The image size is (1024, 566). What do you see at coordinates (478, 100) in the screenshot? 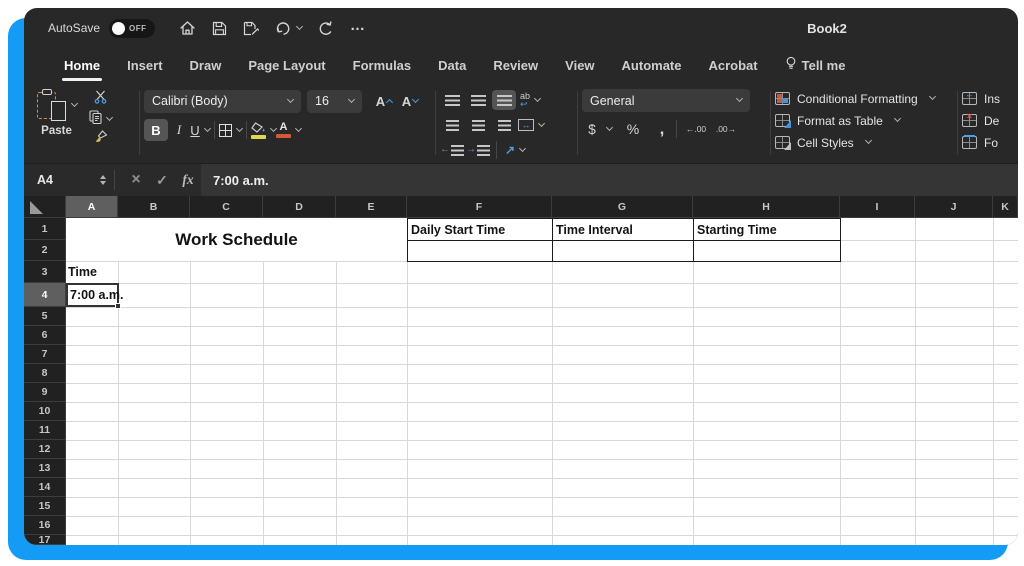
I see `align-middle-button` at bounding box center [478, 100].